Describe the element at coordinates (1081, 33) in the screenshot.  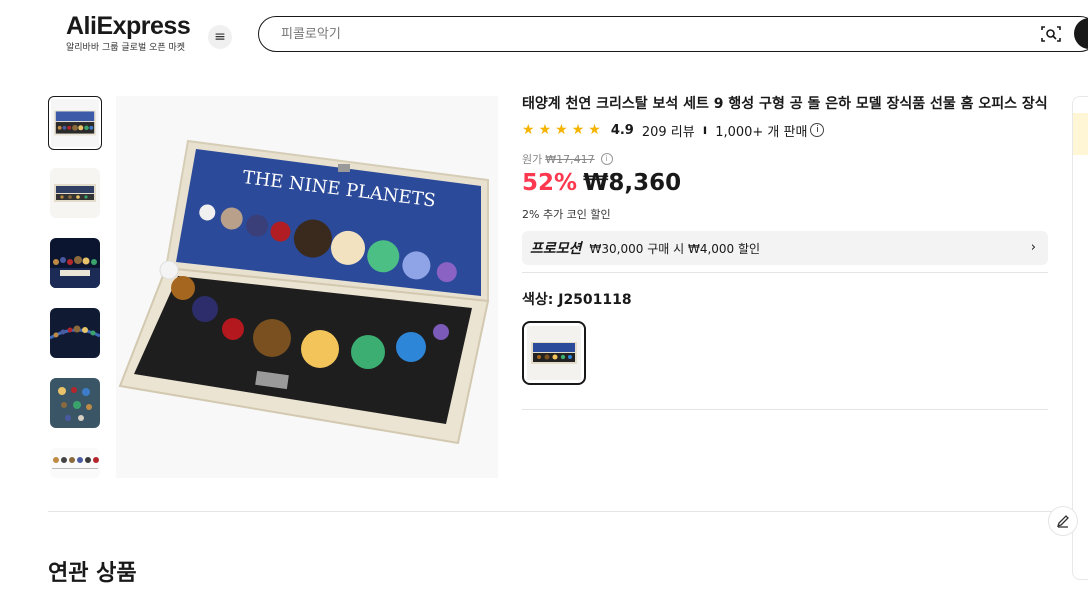
I see `search-button` at that location.